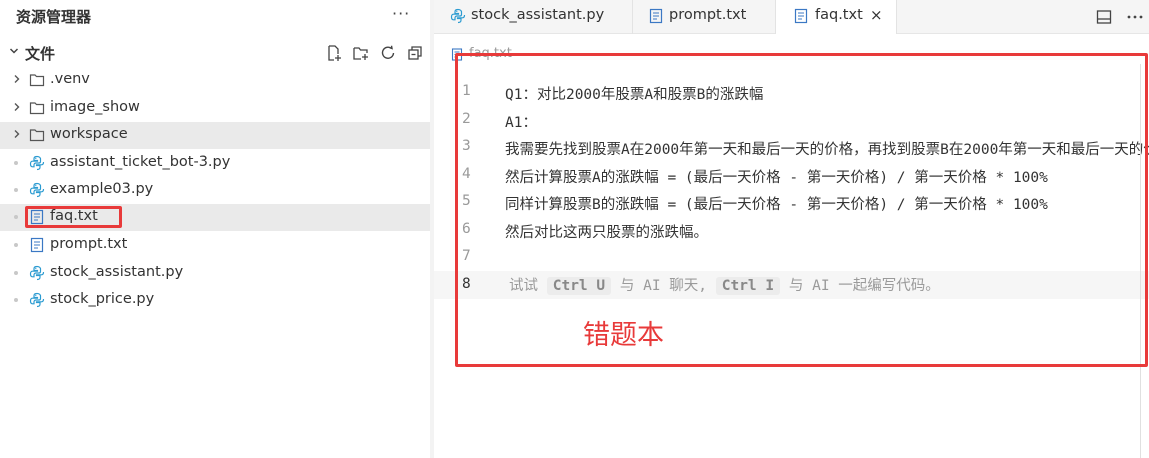 Image resolution: width=1149 pixels, height=458 pixels. Describe the element at coordinates (14, 52) in the screenshot. I see `chevron-down-icon` at that location.